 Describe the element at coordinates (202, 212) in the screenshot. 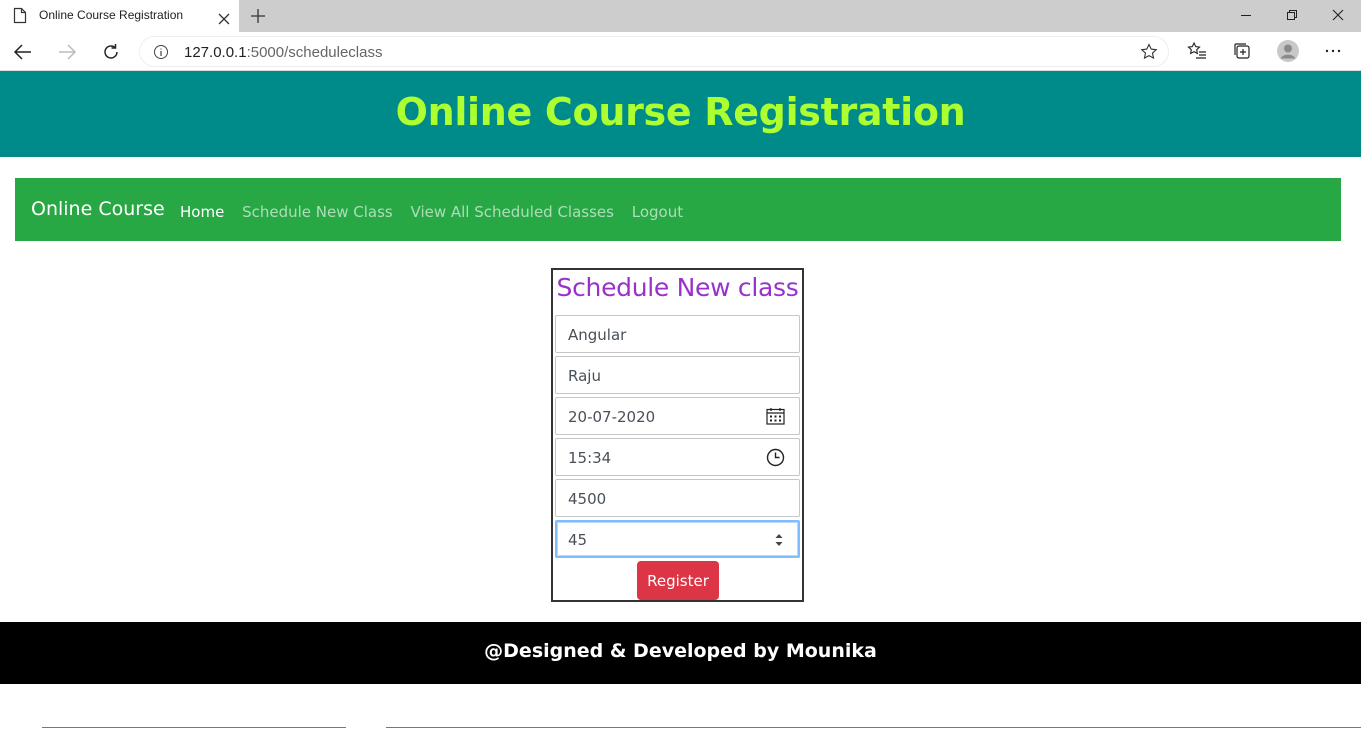

I see `nav-link-home: Home` at that location.